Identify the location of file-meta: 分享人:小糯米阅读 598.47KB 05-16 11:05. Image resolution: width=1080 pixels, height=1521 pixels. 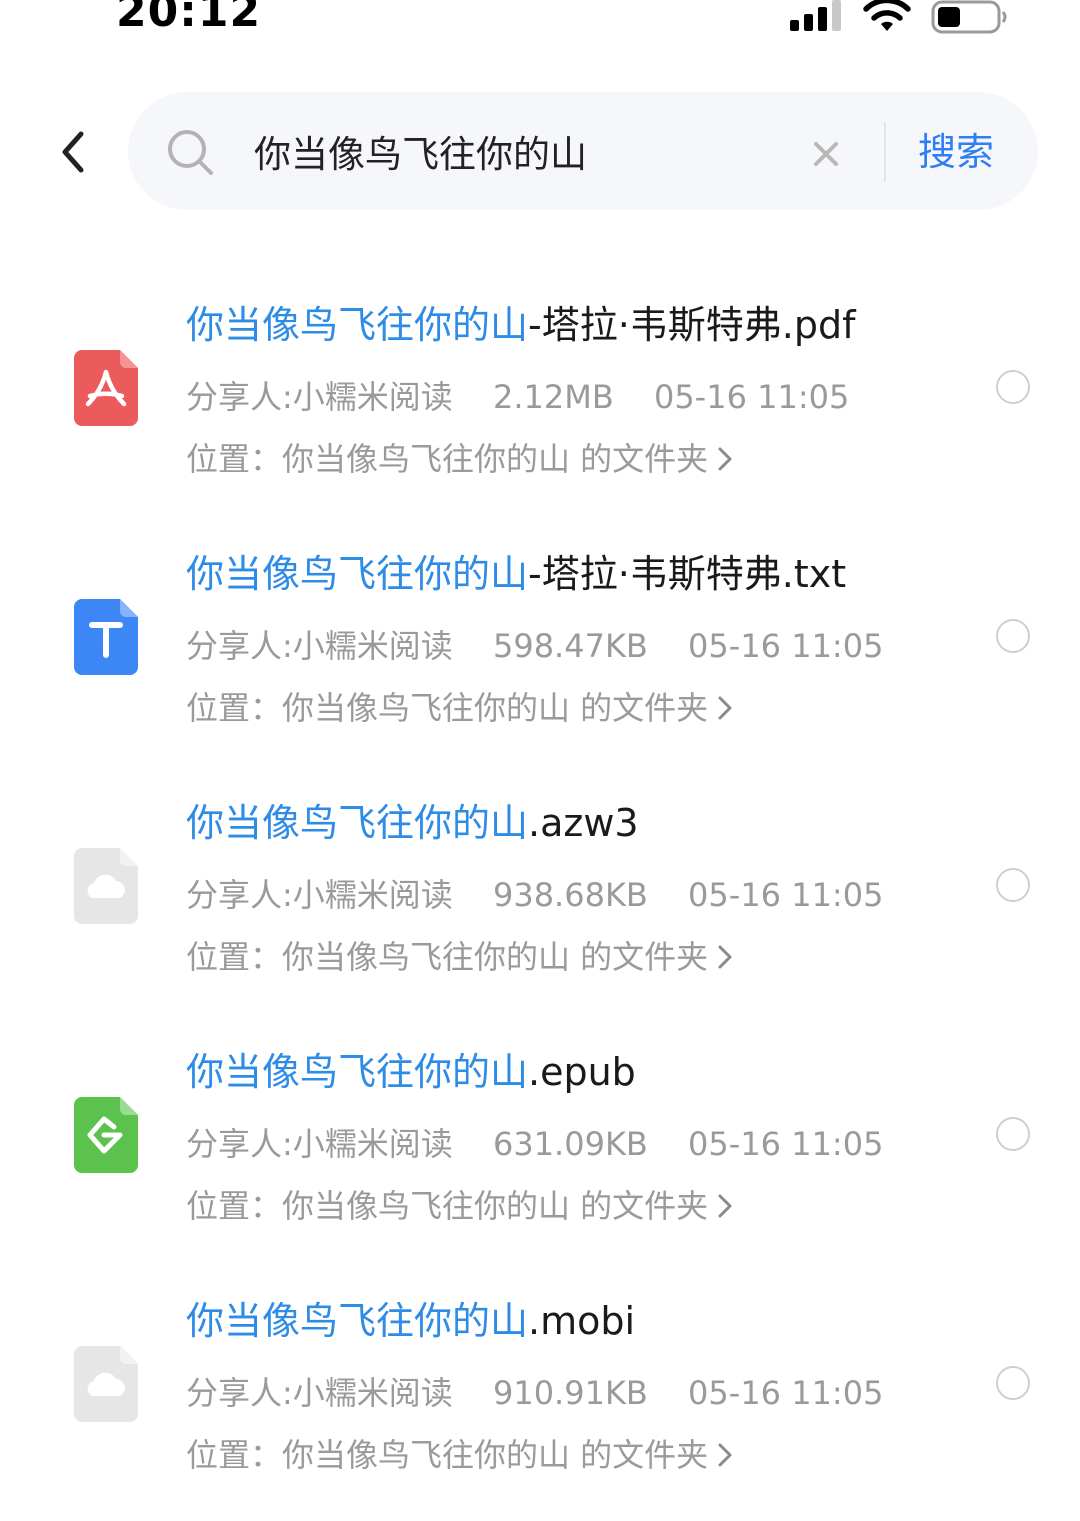
(534, 644).